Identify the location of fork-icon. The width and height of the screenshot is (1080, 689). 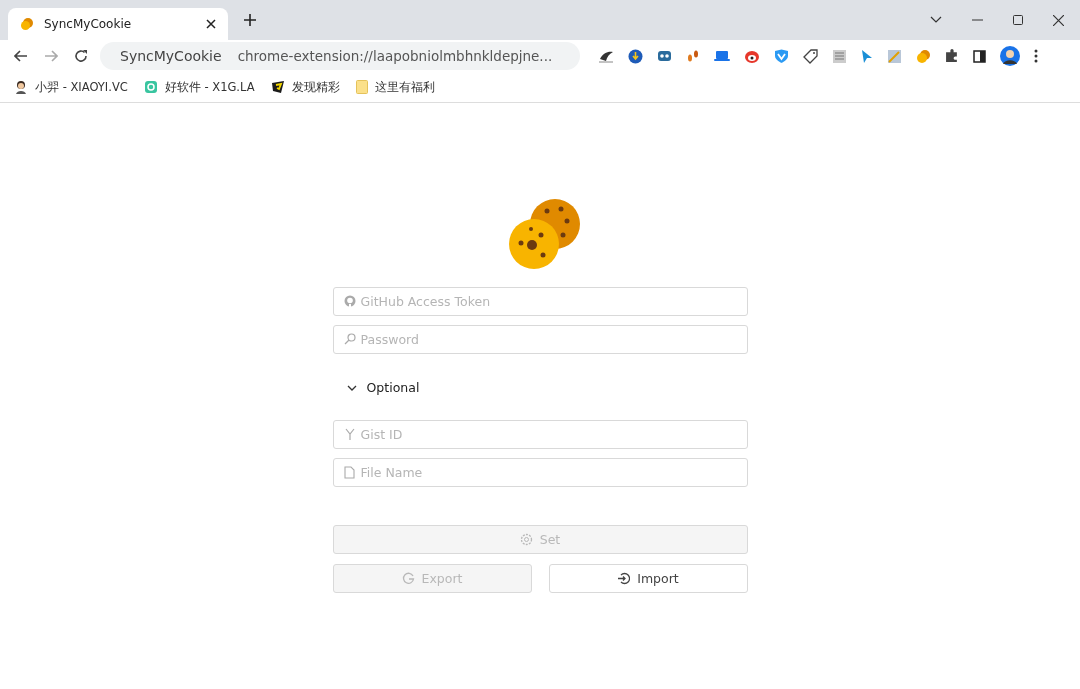
(349, 434).